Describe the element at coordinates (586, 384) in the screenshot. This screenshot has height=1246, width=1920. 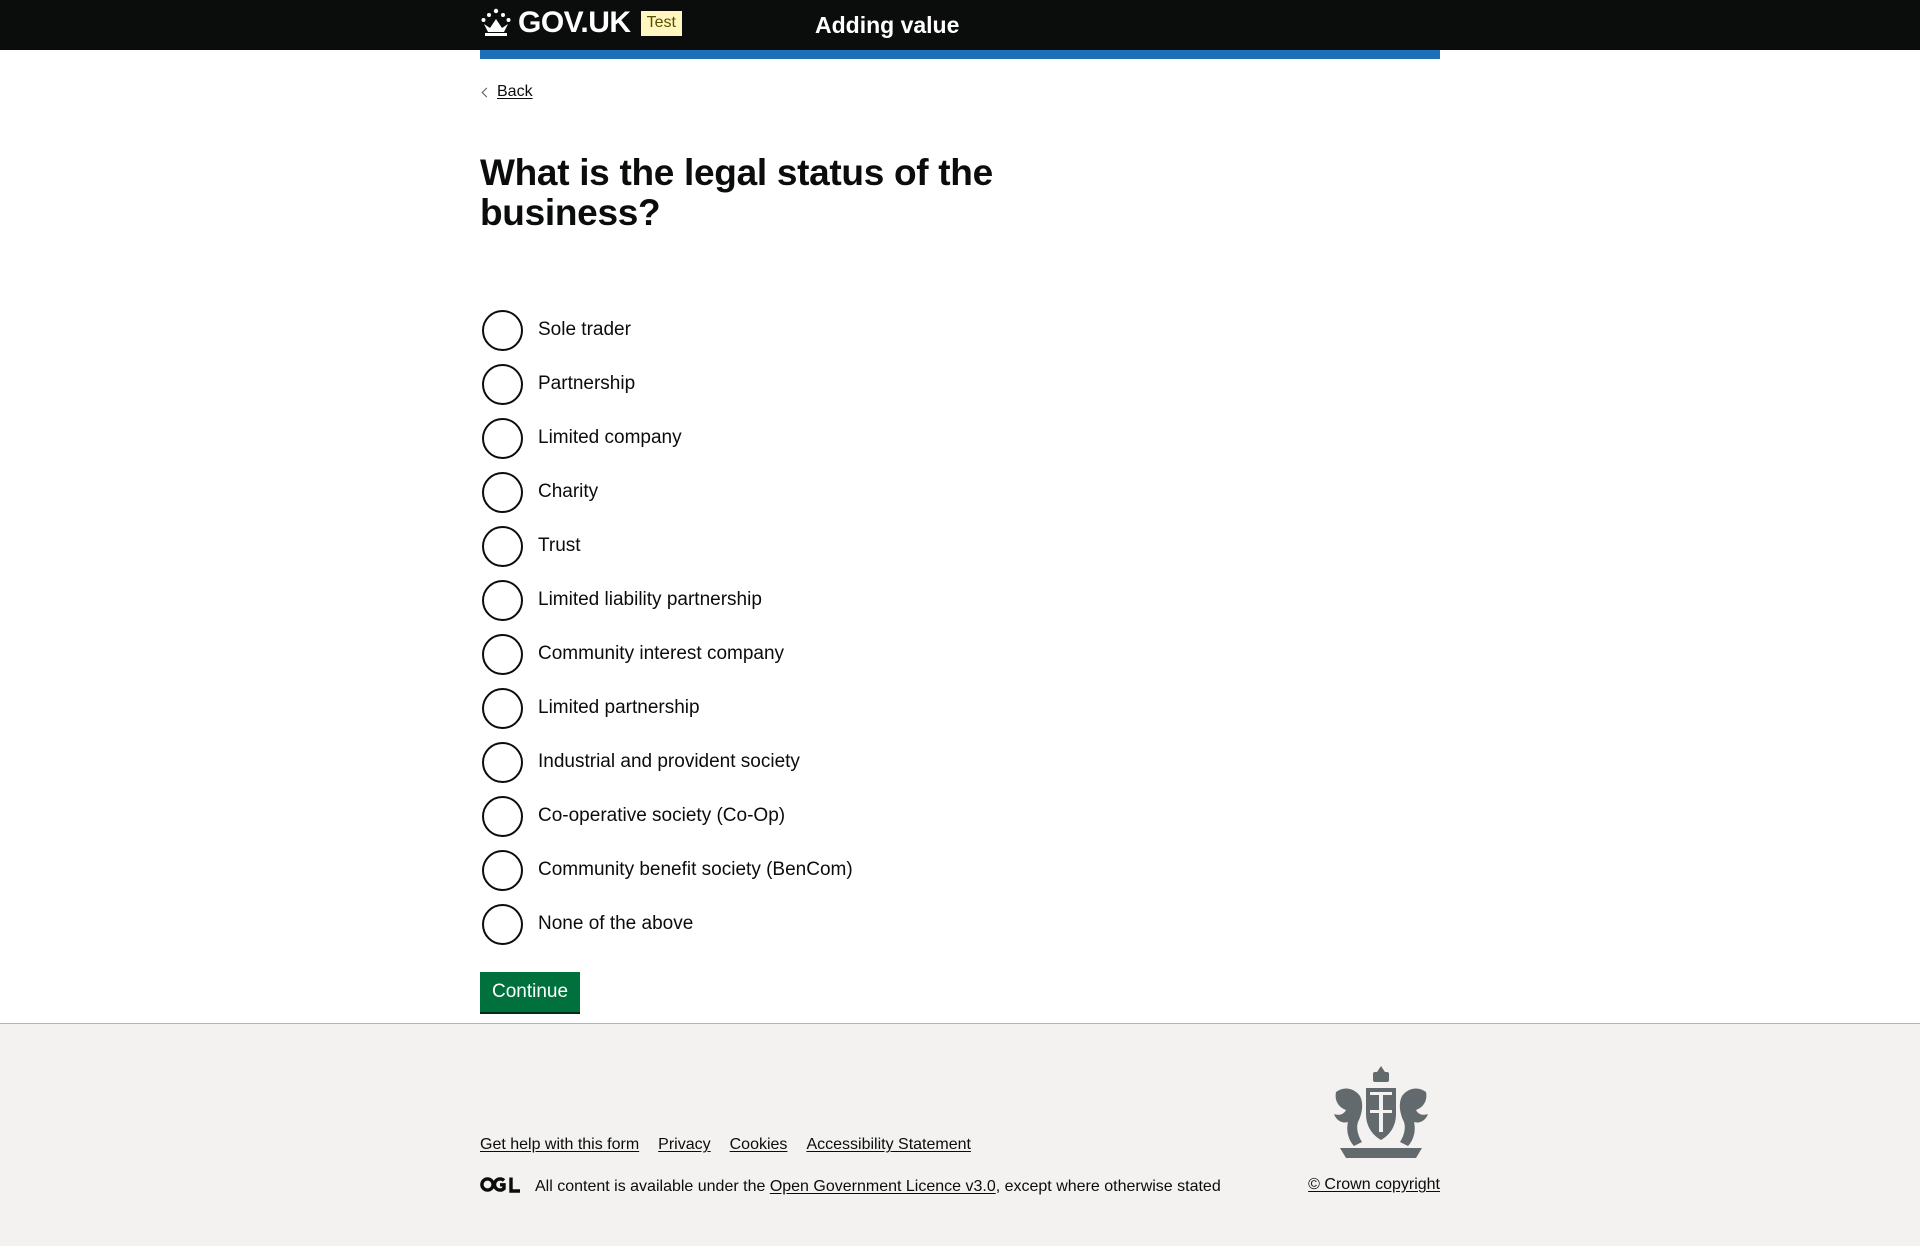
I see `radio-label: Partnership` at that location.